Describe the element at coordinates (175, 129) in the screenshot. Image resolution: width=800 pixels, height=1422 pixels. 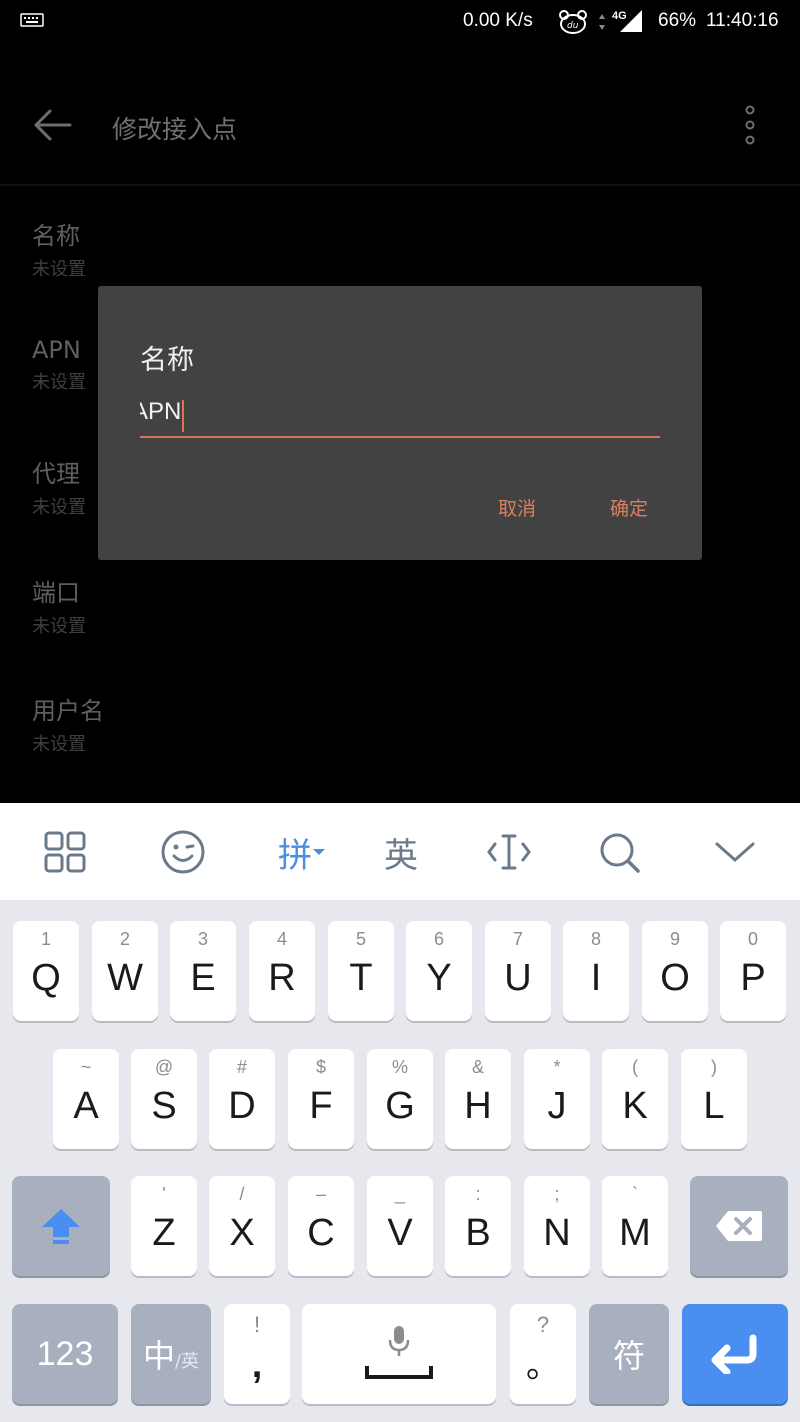
I see `page-title: 修改接入点` at that location.